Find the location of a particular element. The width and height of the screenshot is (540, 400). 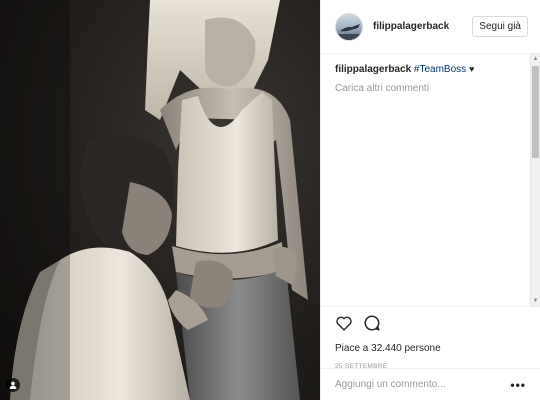

comment-icon is located at coordinates (372, 325).